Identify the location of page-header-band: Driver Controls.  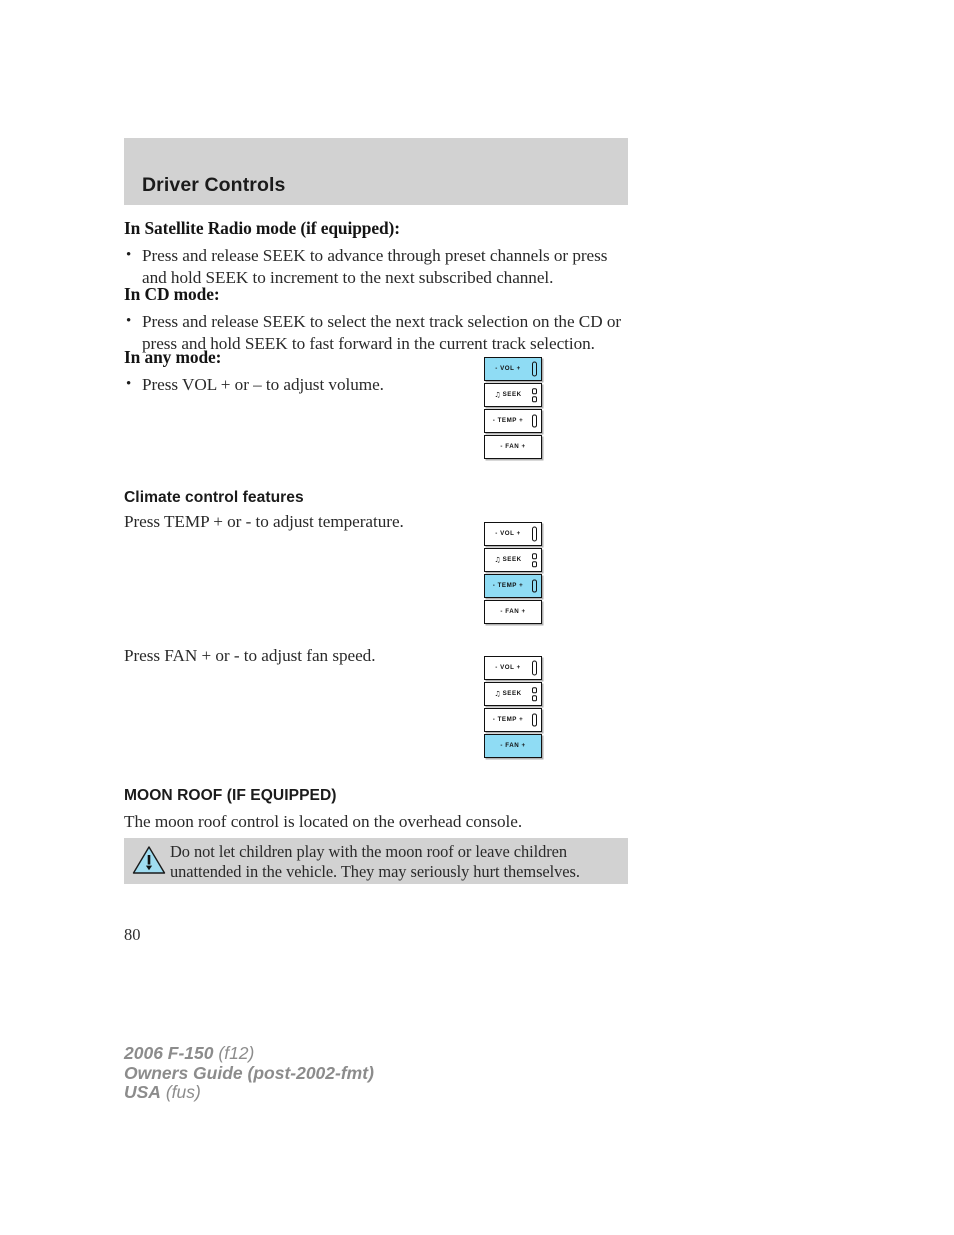
(376, 171).